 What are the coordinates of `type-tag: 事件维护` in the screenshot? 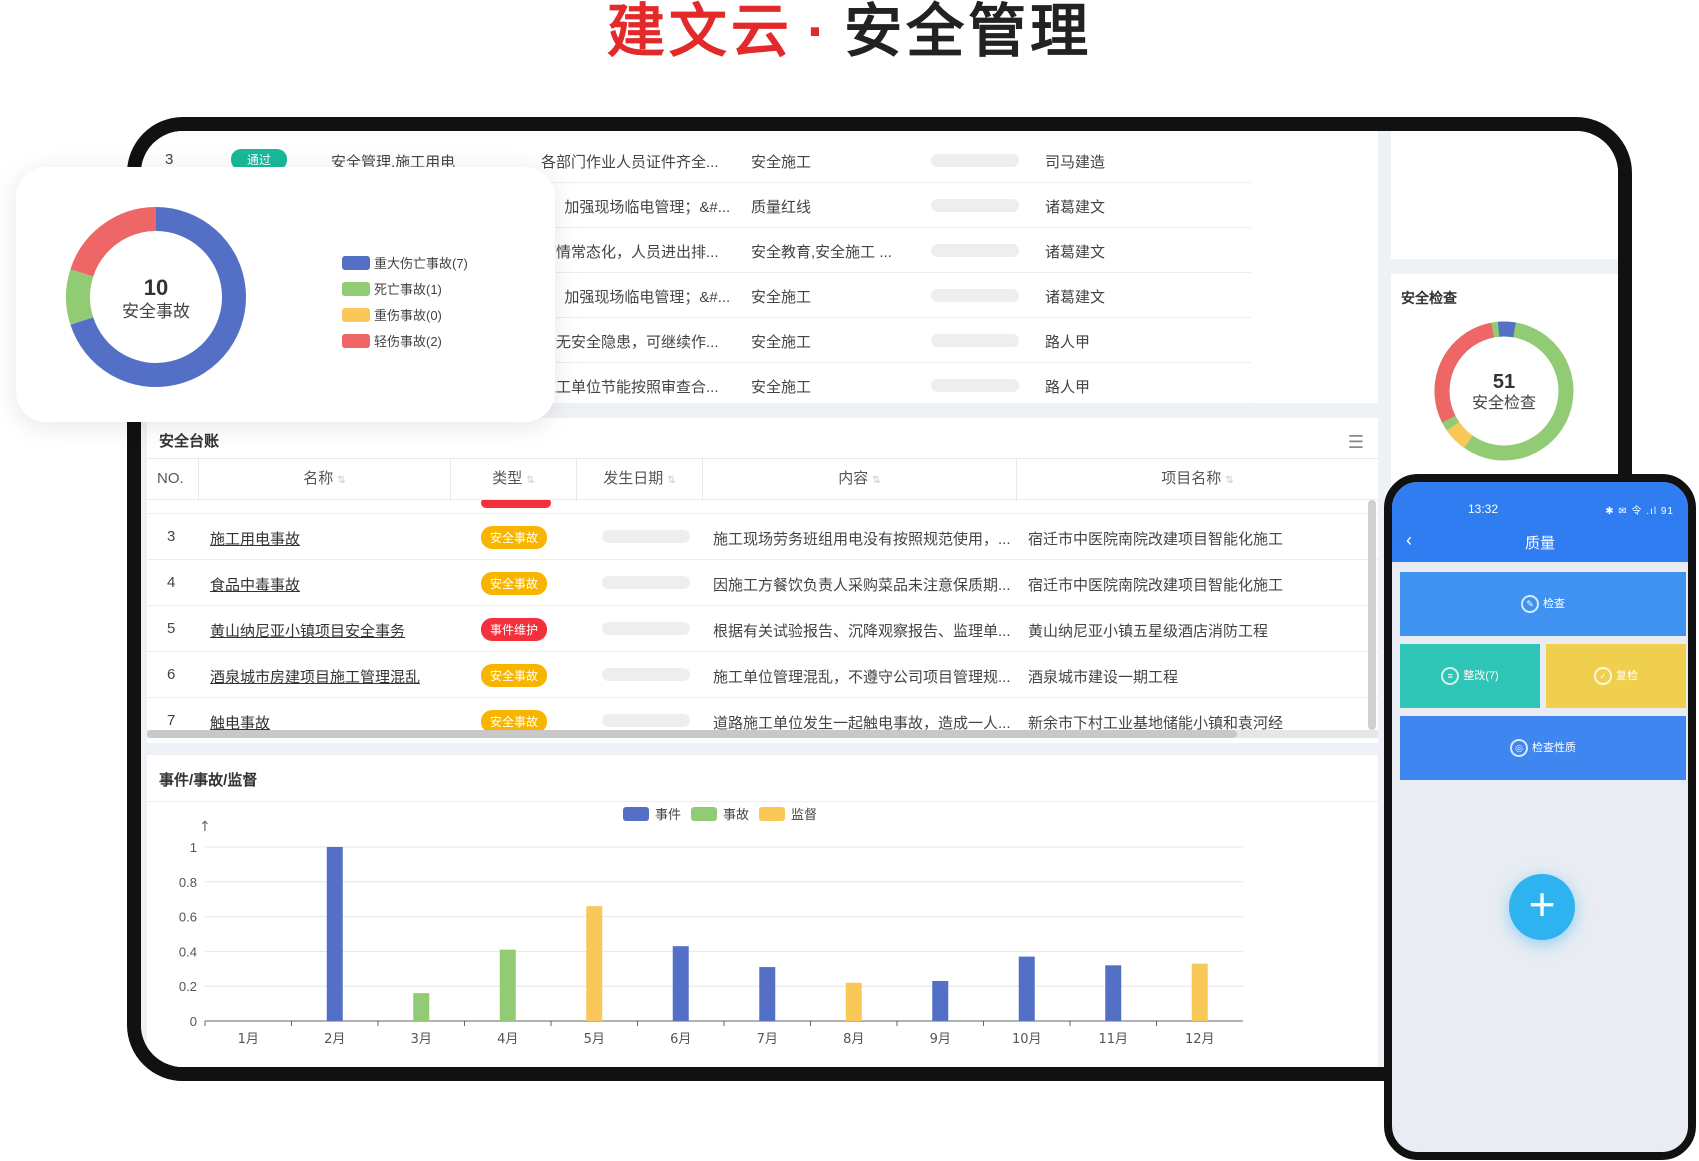 It's located at (514, 629).